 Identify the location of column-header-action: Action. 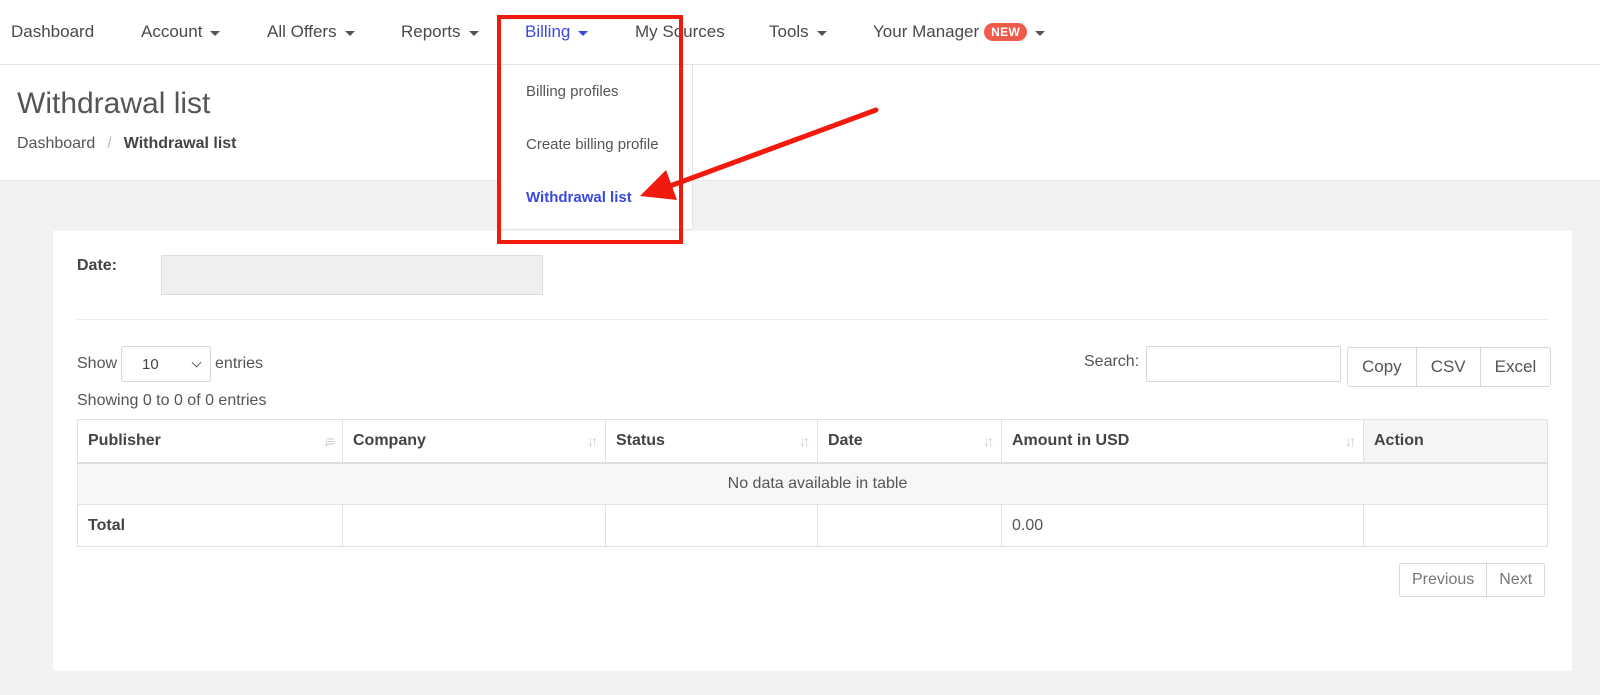
(1455, 441).